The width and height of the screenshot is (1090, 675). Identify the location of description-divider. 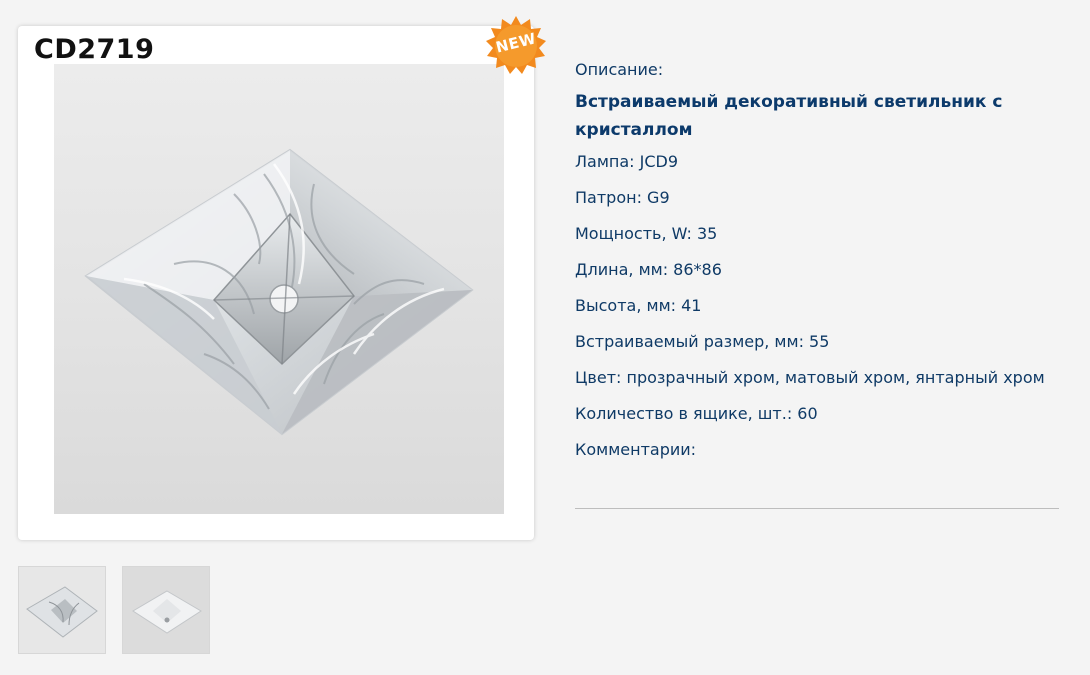
(817, 508).